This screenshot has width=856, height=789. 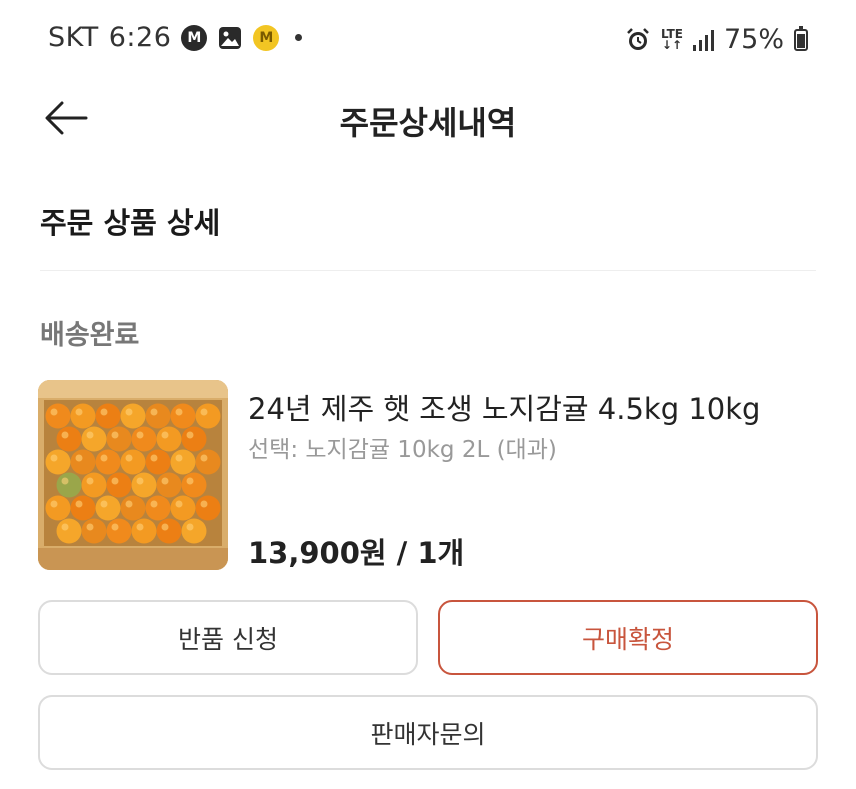 What do you see at coordinates (504, 407) in the screenshot?
I see `product-name: 24년 제주 햇 조생 노지감귤 4.5kg 10kg` at bounding box center [504, 407].